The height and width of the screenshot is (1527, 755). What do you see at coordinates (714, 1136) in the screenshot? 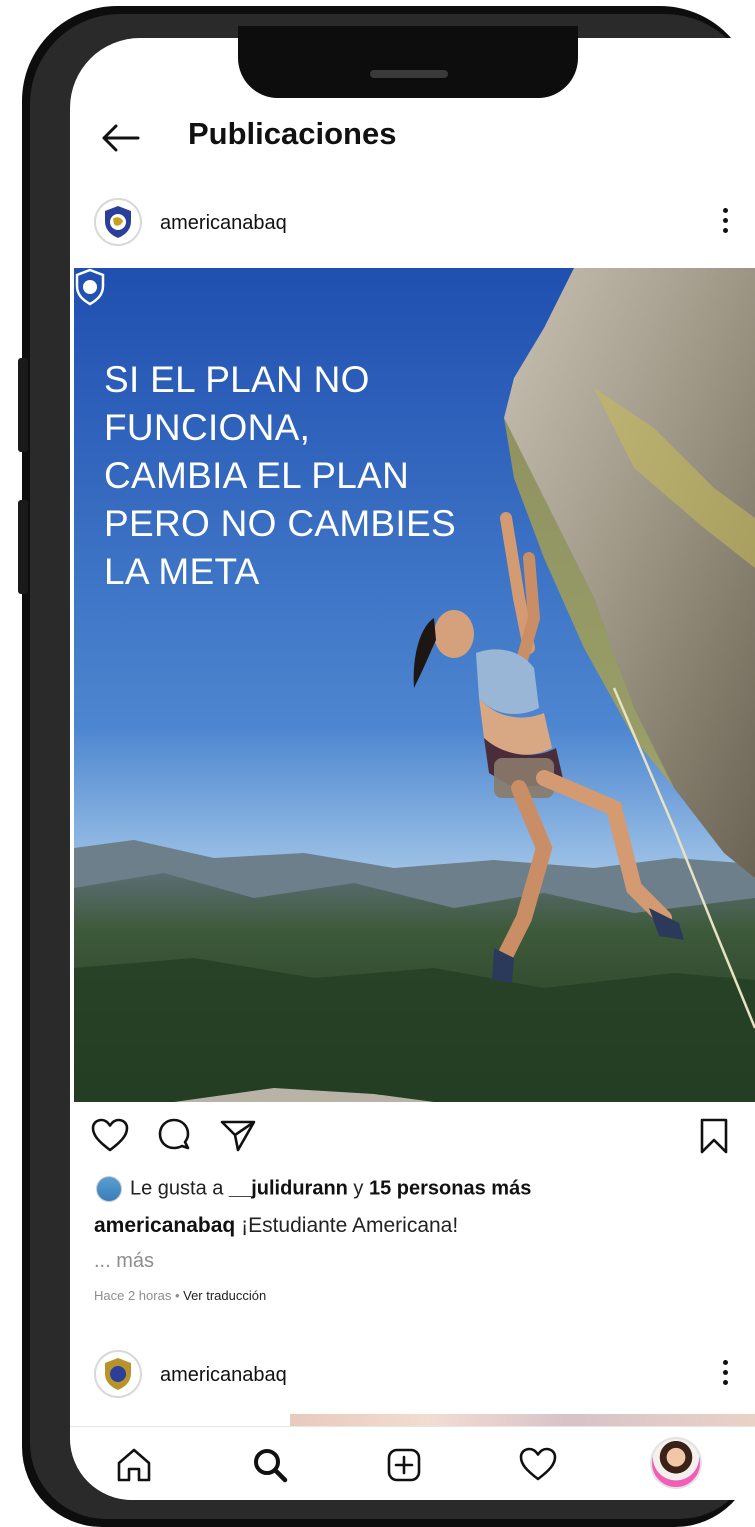
I see `bookmark-icon` at bounding box center [714, 1136].